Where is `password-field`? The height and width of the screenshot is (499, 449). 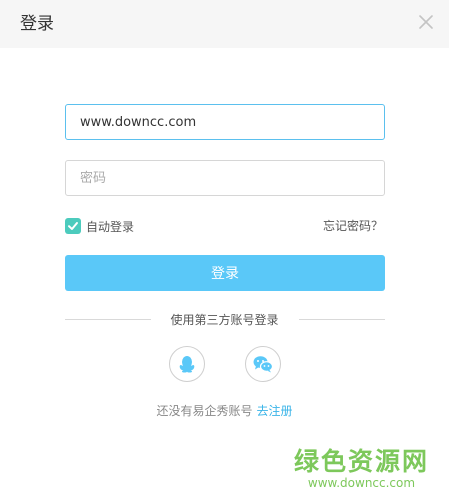
password-field is located at coordinates (225, 178).